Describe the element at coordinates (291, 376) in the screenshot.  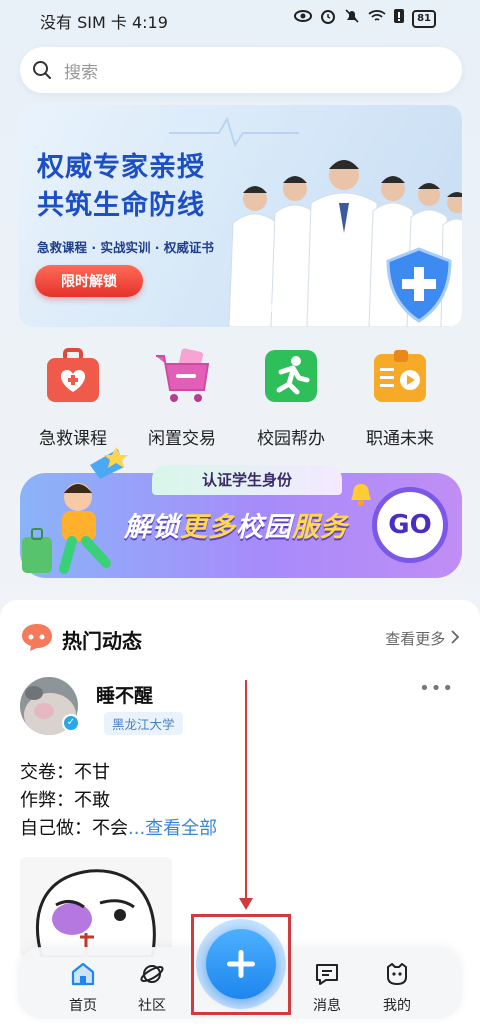
I see `running-person-icon` at that location.